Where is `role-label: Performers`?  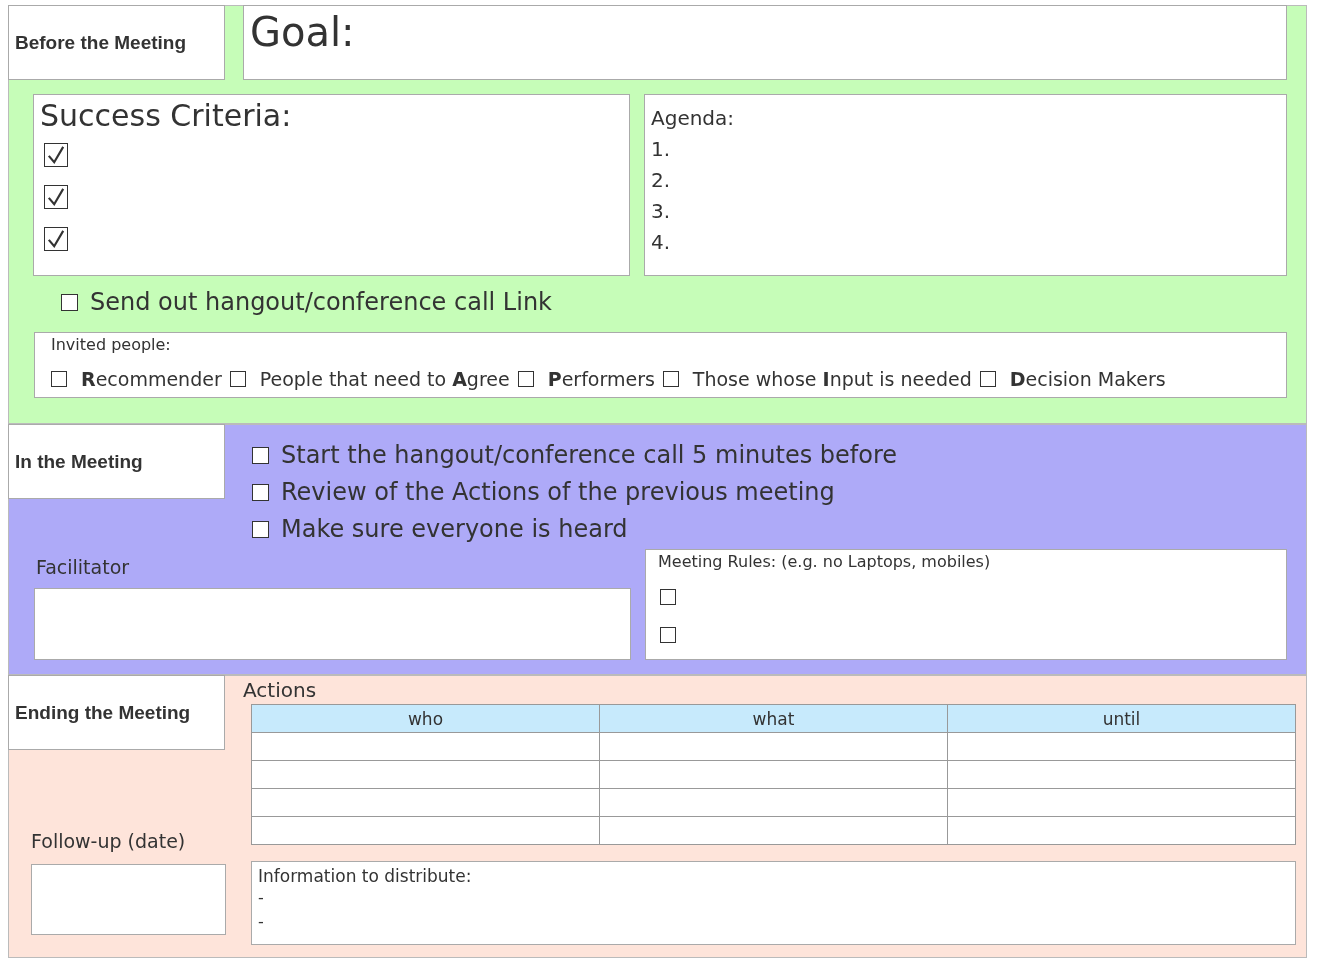 role-label: Performers is located at coordinates (601, 379).